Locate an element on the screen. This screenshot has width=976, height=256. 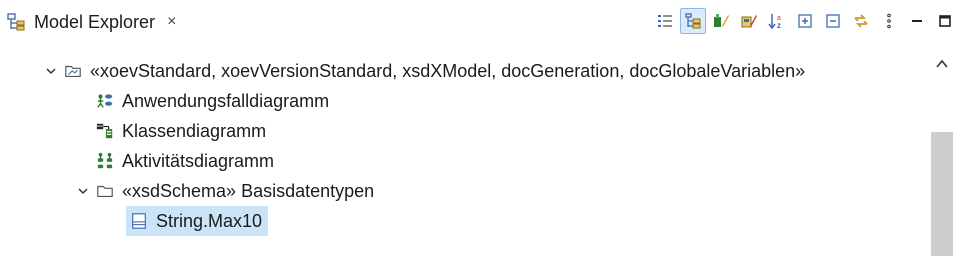
tab-title: Model Explorer is located at coordinates (95, 21).